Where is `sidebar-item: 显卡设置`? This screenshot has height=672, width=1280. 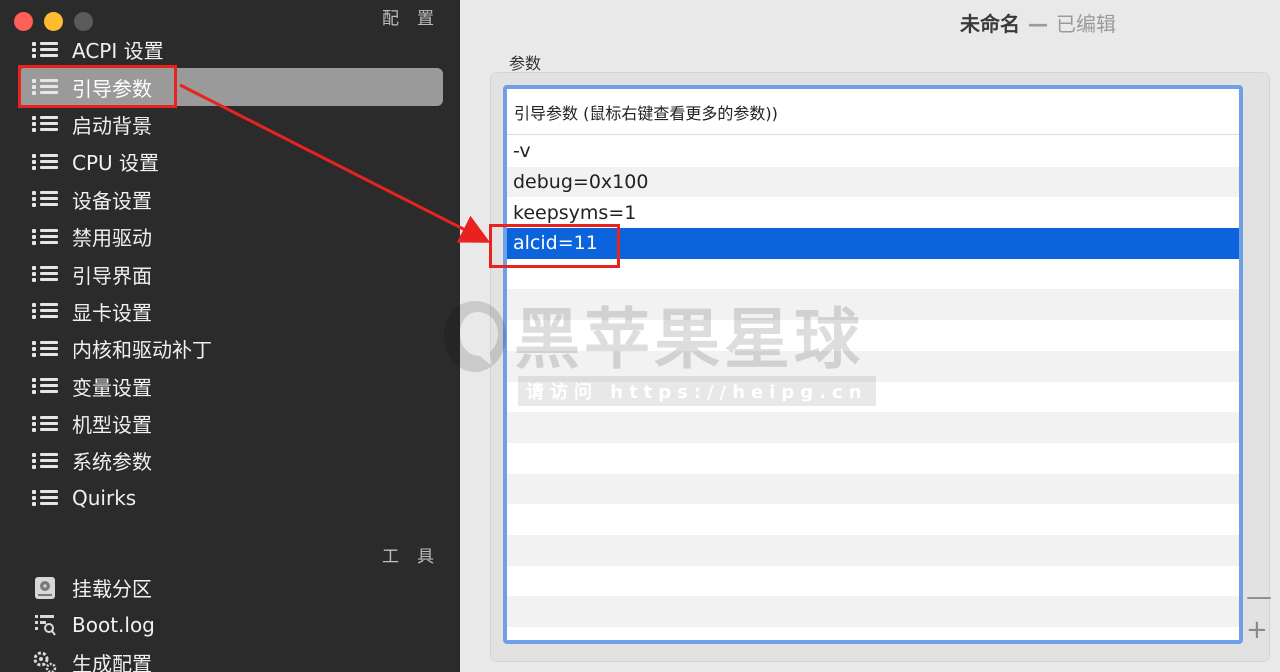
sidebar-item: 显卡设置 is located at coordinates (230, 311).